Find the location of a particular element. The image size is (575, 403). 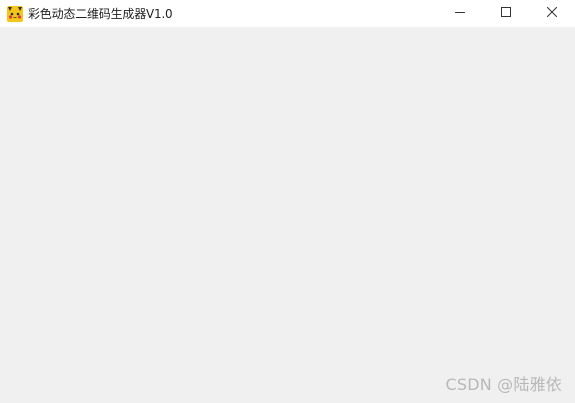

minimize-icon is located at coordinates (460, 12).